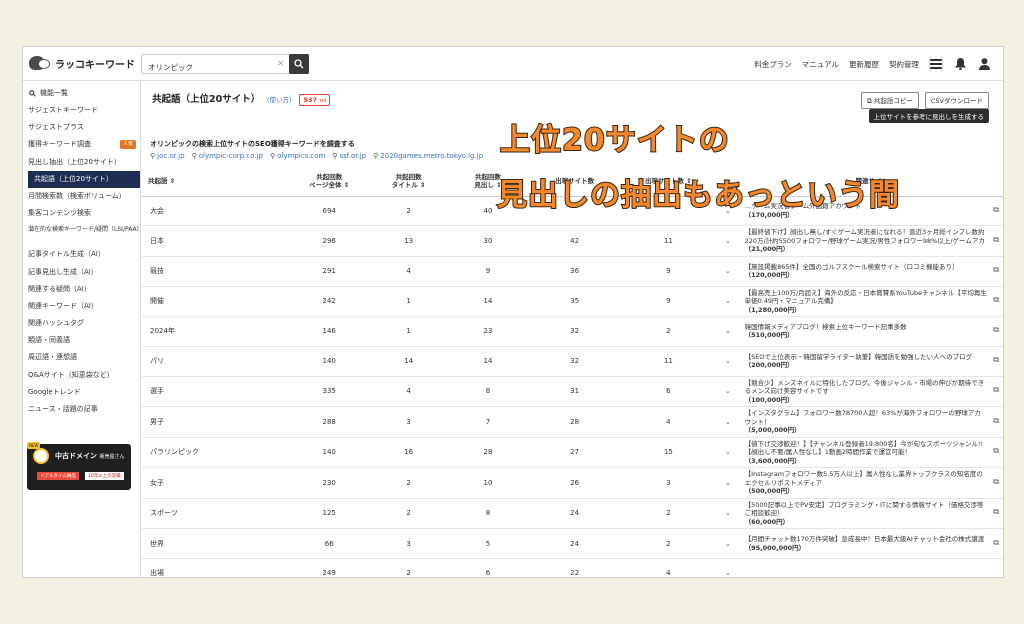  I want to click on sidebar-item-4: 共起語（上位20サイト）, so click(84, 179).